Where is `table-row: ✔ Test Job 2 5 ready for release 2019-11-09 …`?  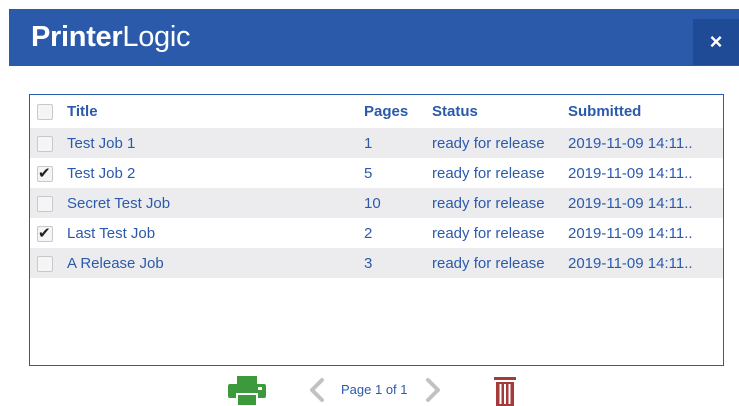
table-row: ✔ Test Job 2 5 ready for release 2019-11-09 … is located at coordinates (376, 173).